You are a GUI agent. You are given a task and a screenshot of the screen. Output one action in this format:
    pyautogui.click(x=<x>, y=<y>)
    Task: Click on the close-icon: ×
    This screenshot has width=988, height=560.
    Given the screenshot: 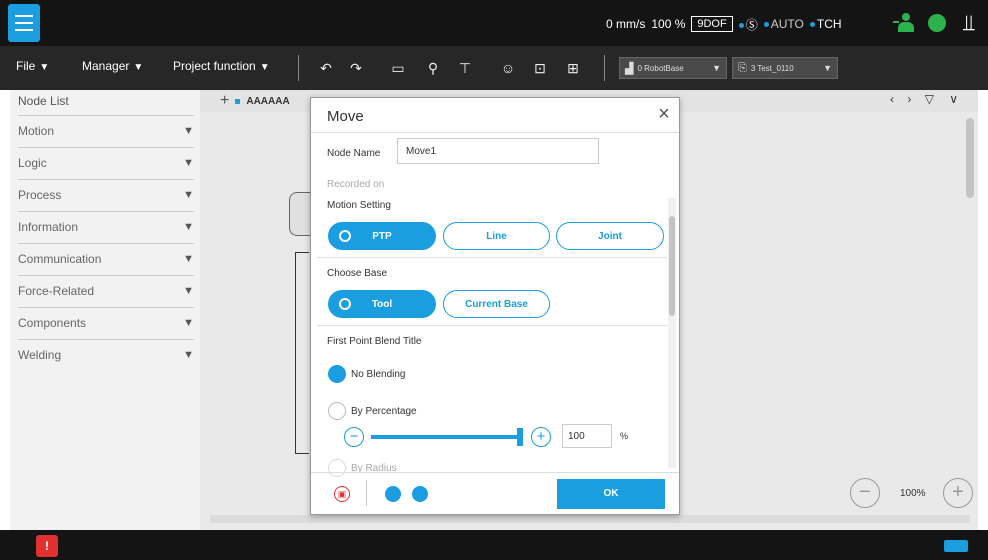 What is the action you would take?
    pyautogui.click(x=664, y=114)
    